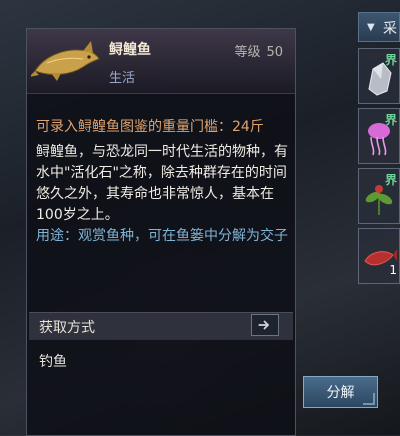  Describe the element at coordinates (369, 399) in the screenshot. I see `corner-decoration` at that location.